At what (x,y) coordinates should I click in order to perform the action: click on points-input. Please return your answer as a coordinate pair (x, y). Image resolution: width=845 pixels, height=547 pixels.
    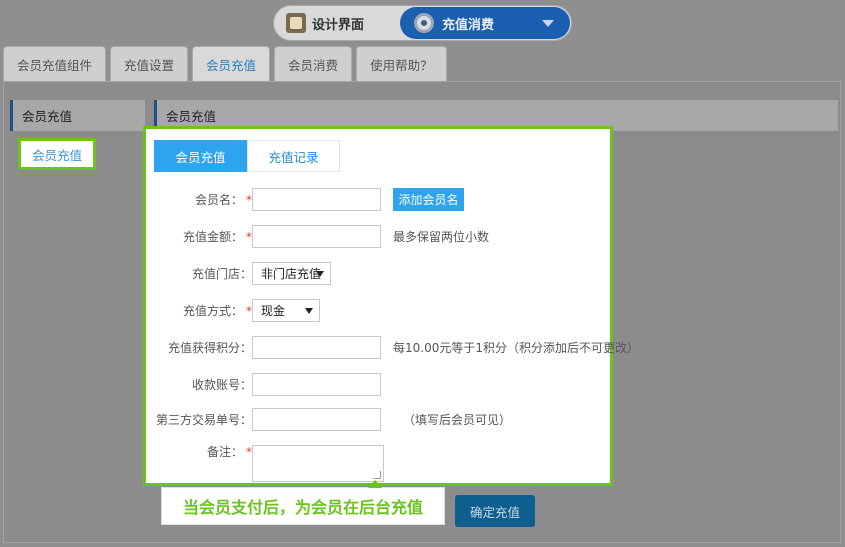
    Looking at the image, I should click on (316, 347).